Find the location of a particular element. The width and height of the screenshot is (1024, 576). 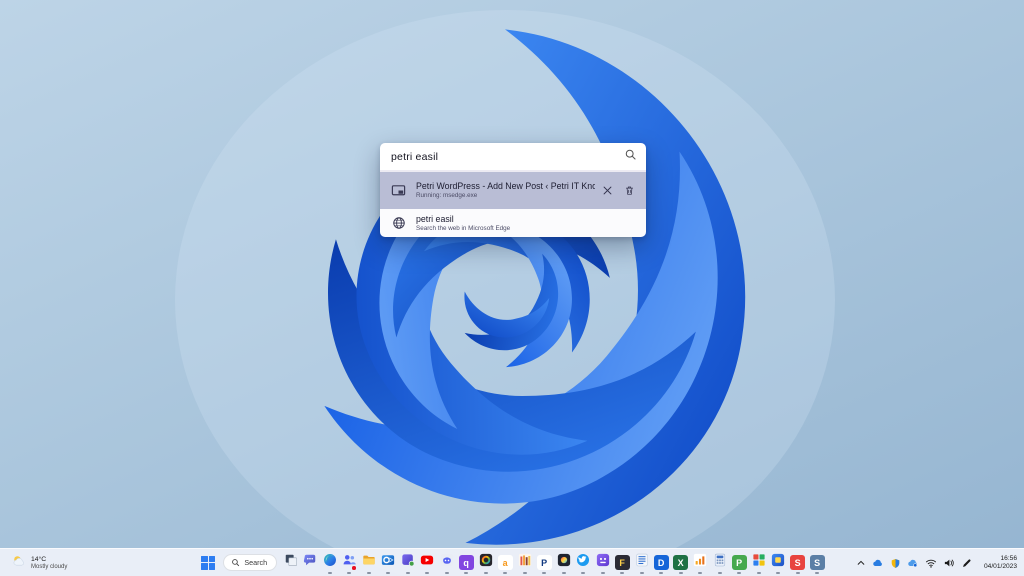

twitter-icon is located at coordinates (583, 562).